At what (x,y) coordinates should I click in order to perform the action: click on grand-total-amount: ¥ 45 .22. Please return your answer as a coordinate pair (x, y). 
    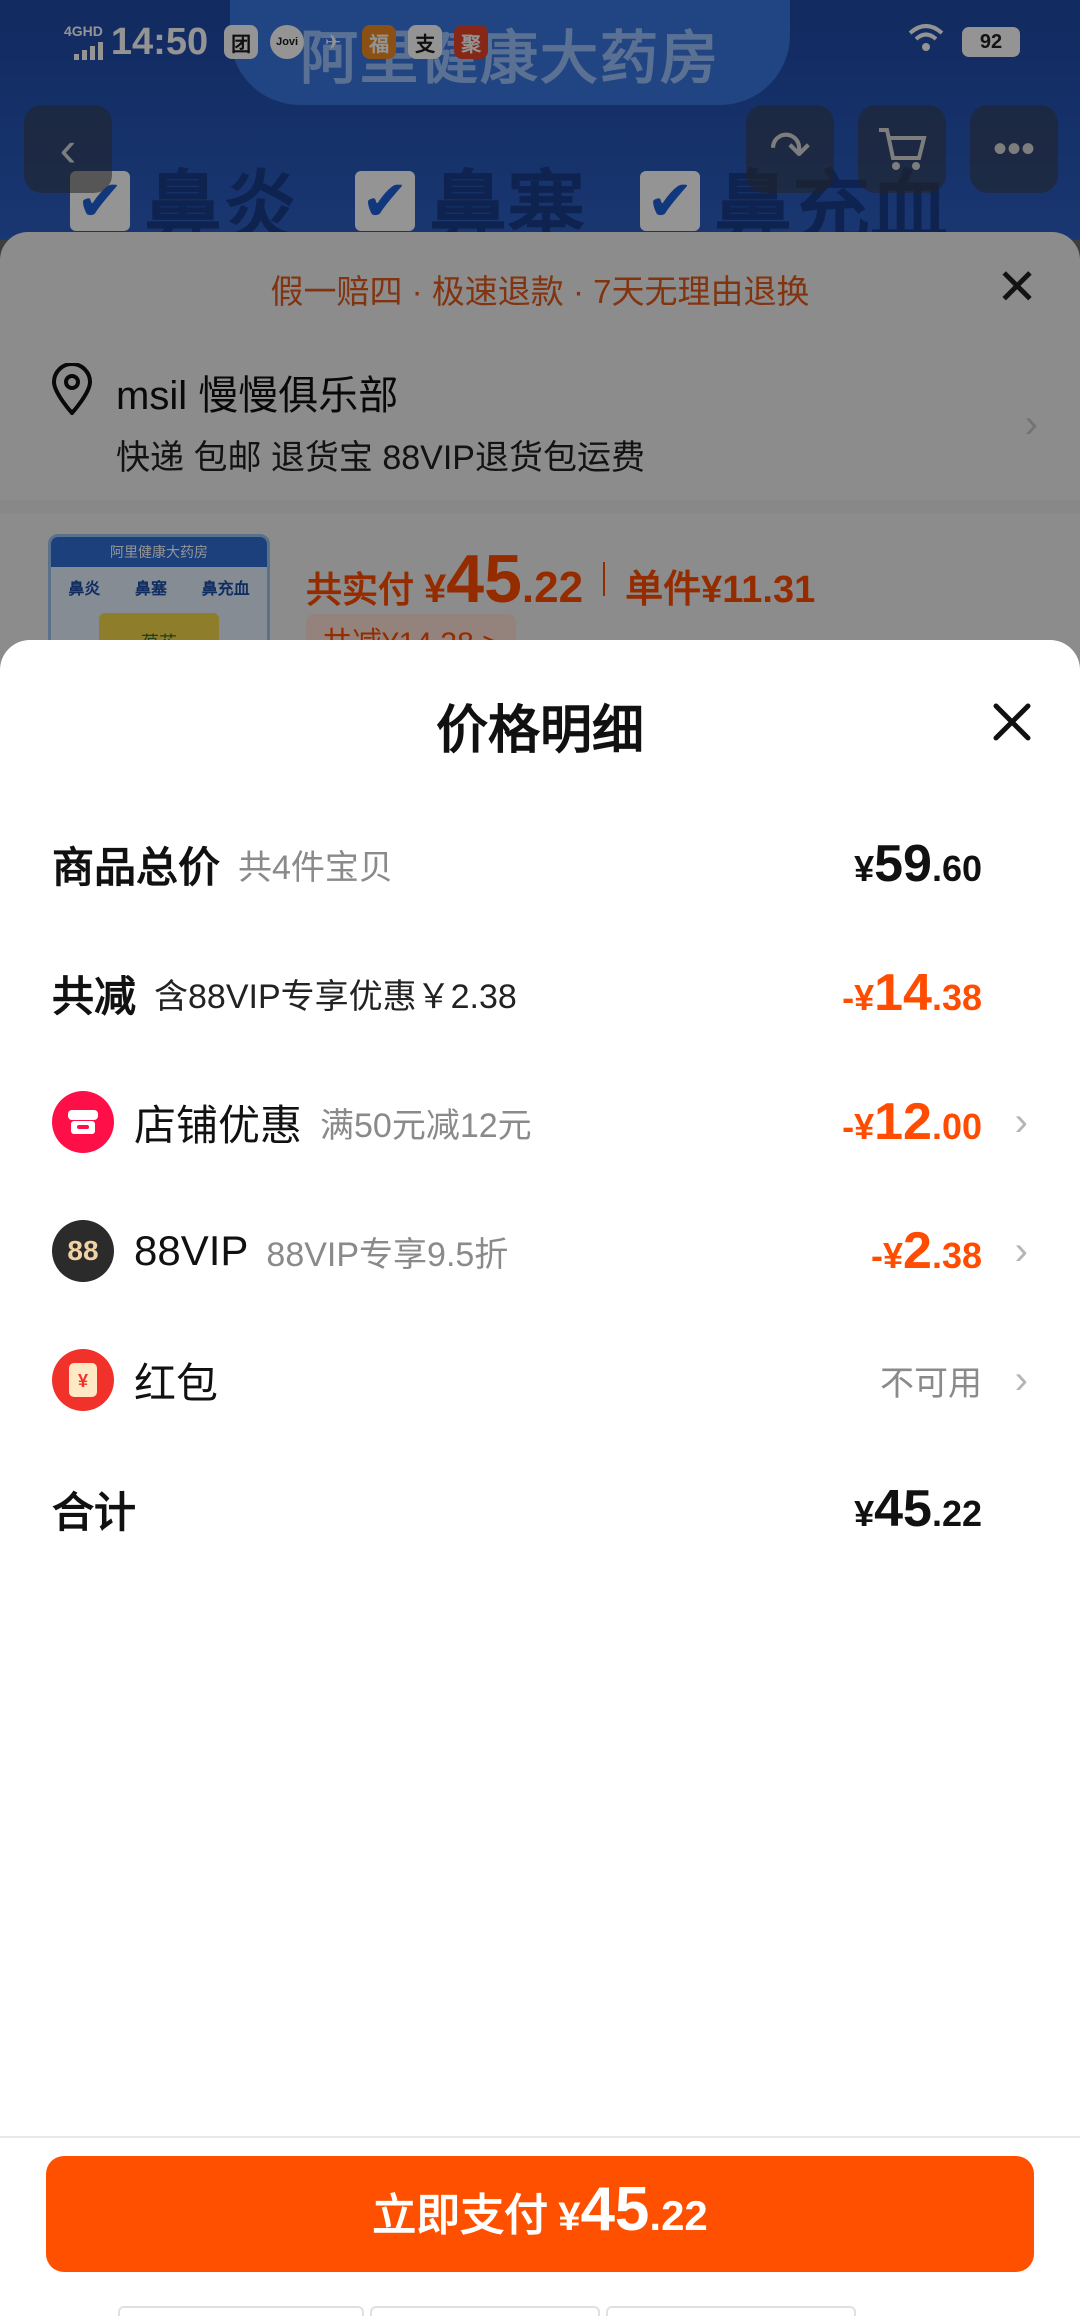
    Looking at the image, I should click on (918, 1509).